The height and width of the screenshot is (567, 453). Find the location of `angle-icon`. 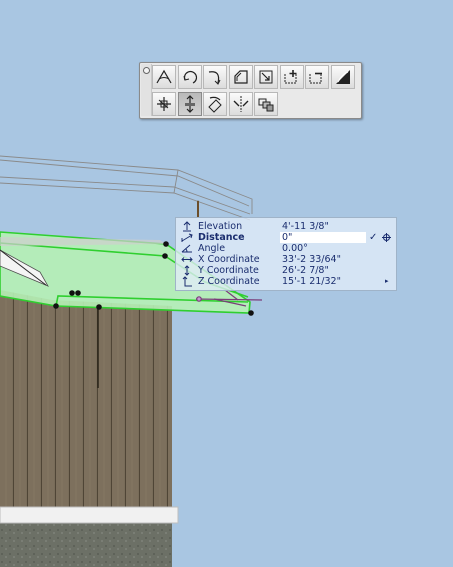

angle-icon is located at coordinates (186, 248).